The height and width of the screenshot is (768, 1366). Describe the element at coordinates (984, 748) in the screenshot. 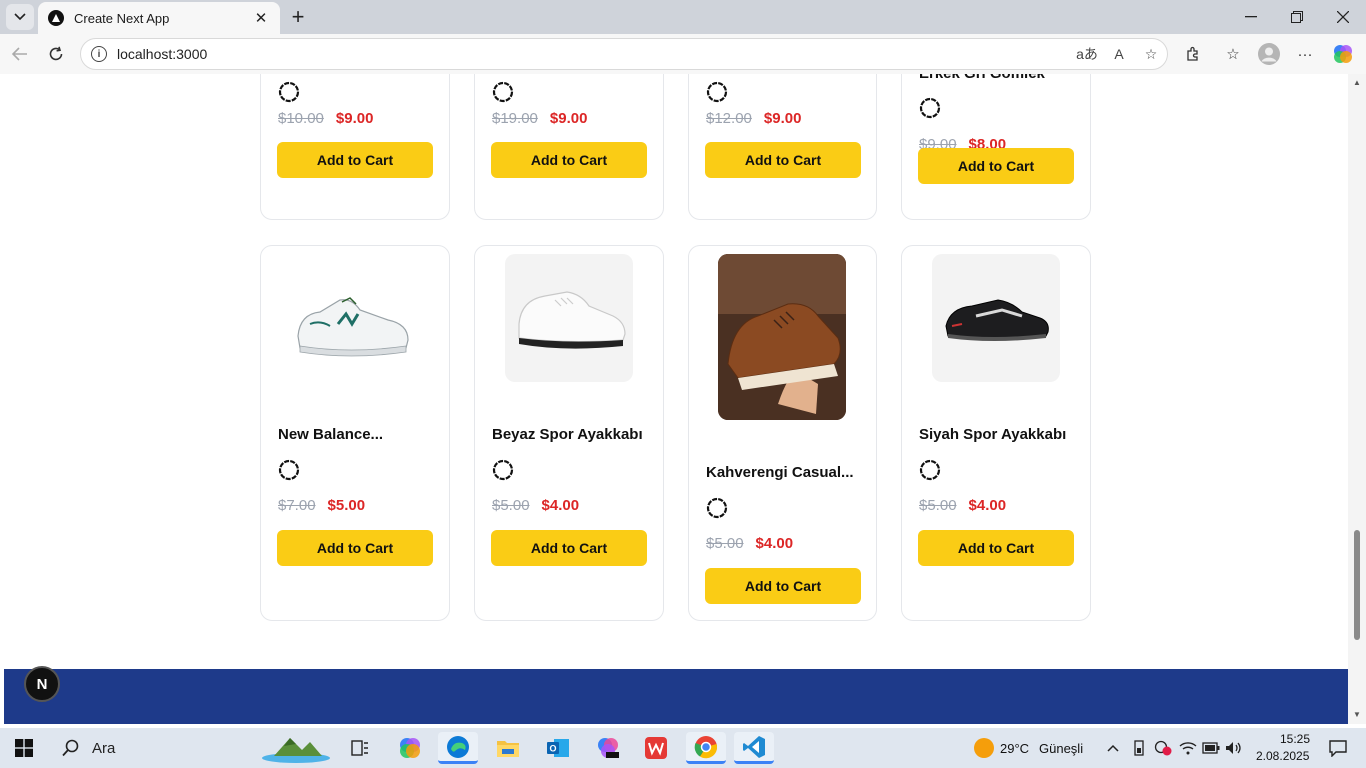

I see `weather-sun-icon` at that location.